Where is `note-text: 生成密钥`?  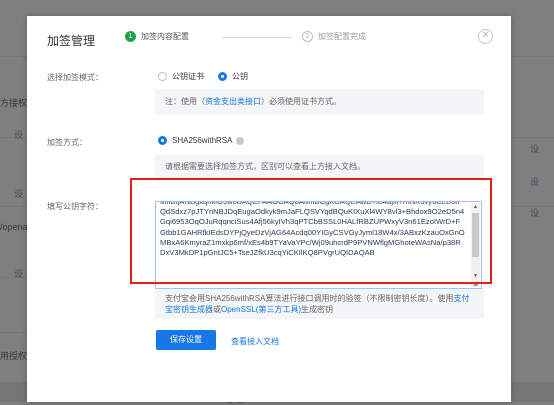
note-text: 生成密钥 is located at coordinates (317, 309).